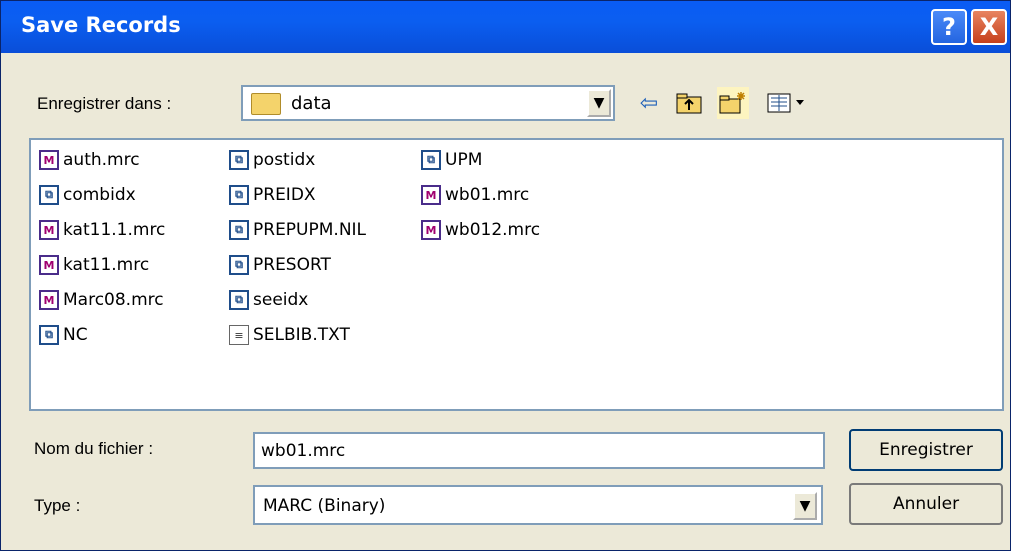 This screenshot has width=1011, height=551. What do you see at coordinates (733, 103) in the screenshot?
I see `new-folder-icon` at bounding box center [733, 103].